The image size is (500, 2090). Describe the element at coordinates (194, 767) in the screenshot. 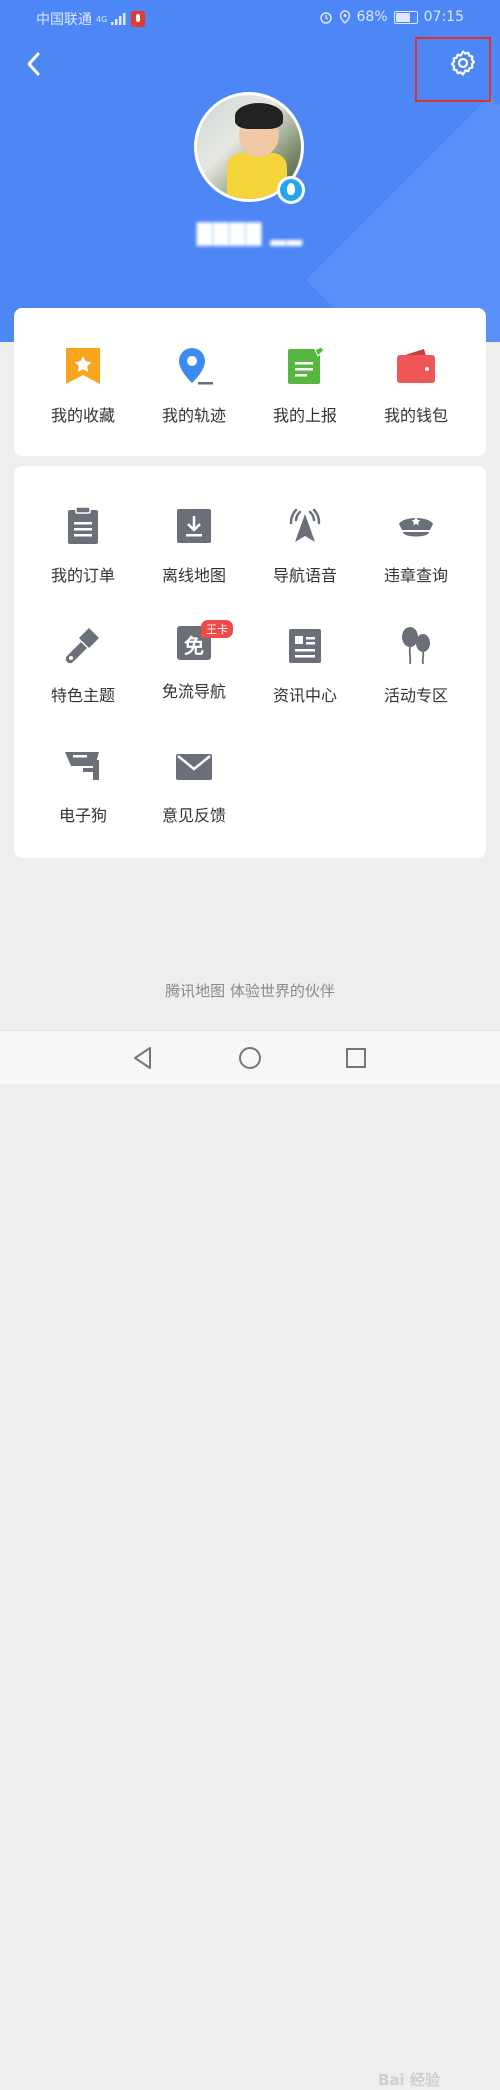

I see `mail-icon` at that location.